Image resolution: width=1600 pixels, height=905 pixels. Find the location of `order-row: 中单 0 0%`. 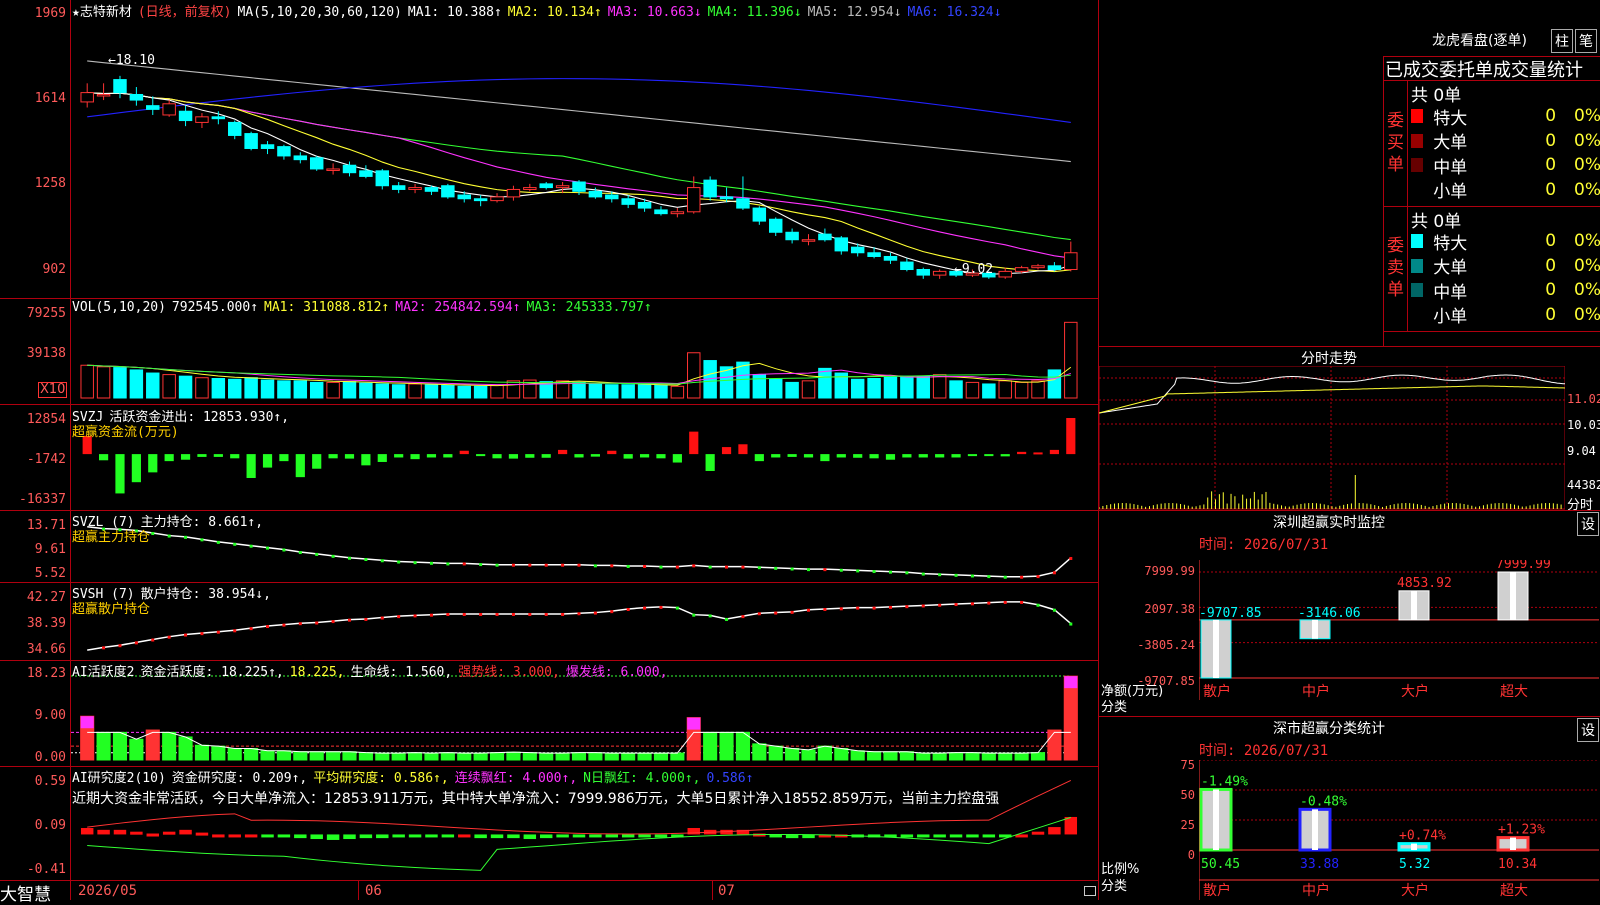

order-row: 中单 0 0% is located at coordinates (1505, 290).